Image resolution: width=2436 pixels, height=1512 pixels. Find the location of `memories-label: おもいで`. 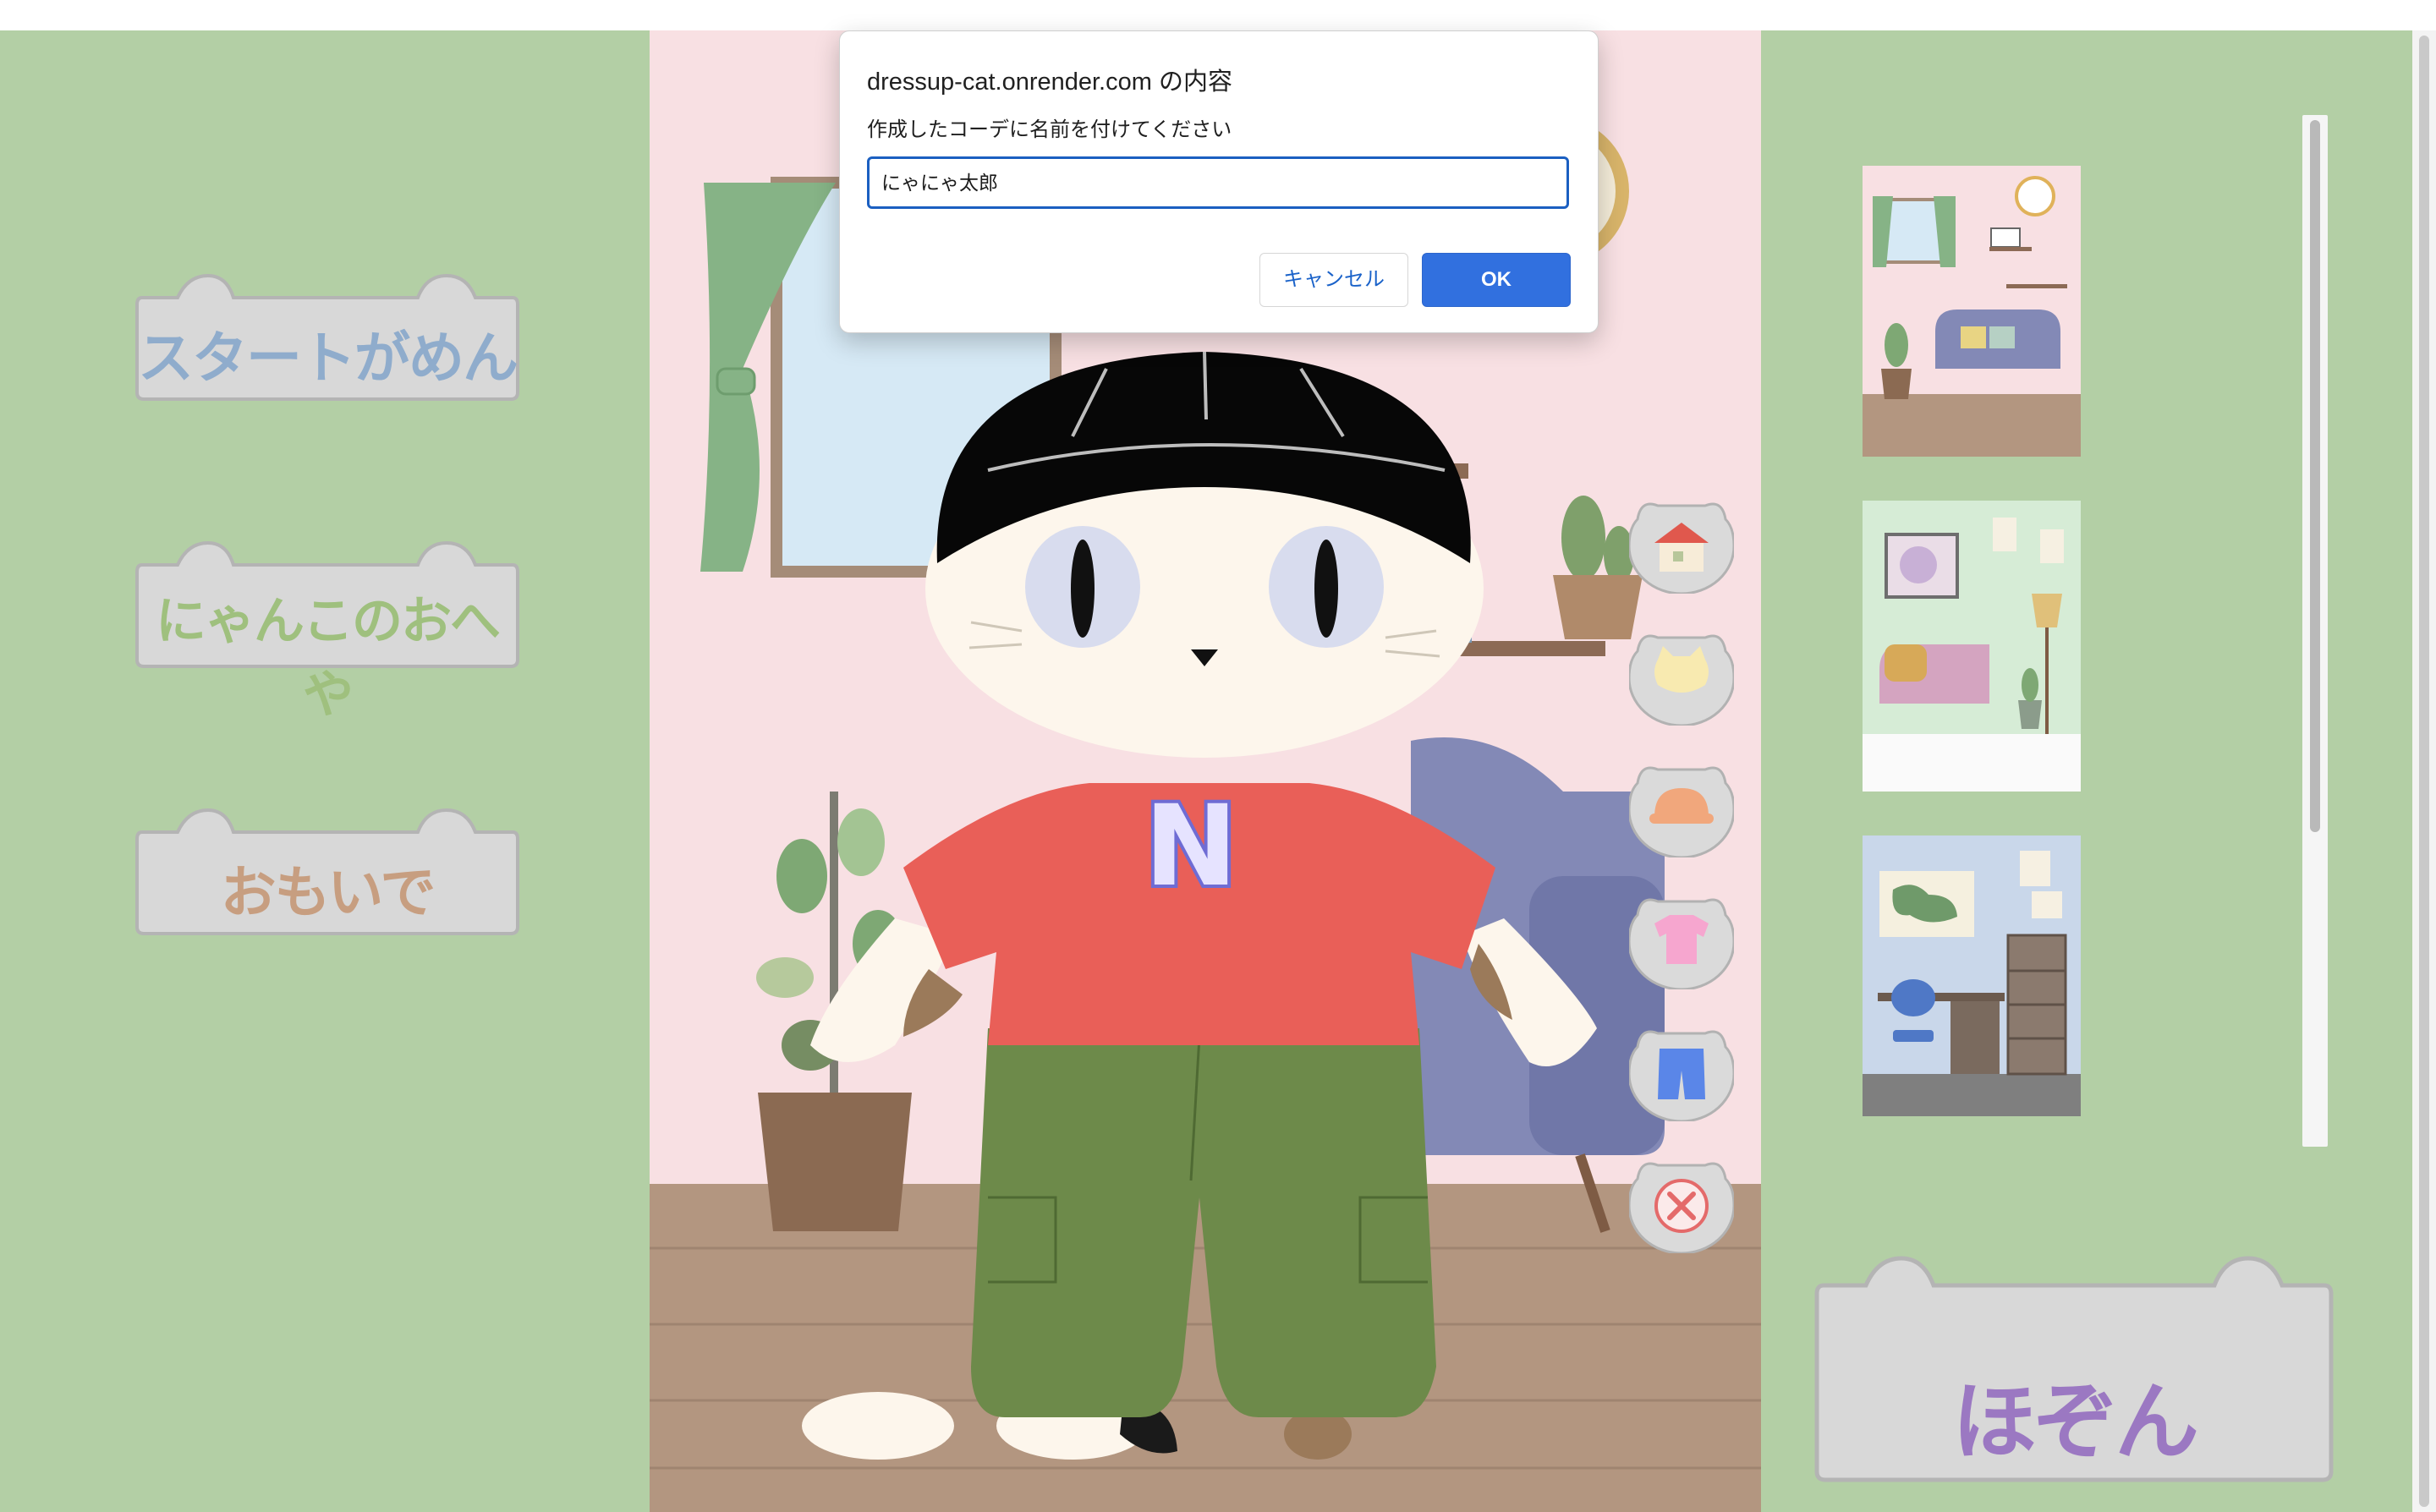

memories-label: おもいで is located at coordinates (328, 893).